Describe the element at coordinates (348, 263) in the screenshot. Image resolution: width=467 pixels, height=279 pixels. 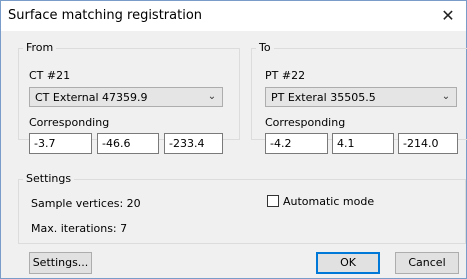
I see `ok-button: OK` at that location.